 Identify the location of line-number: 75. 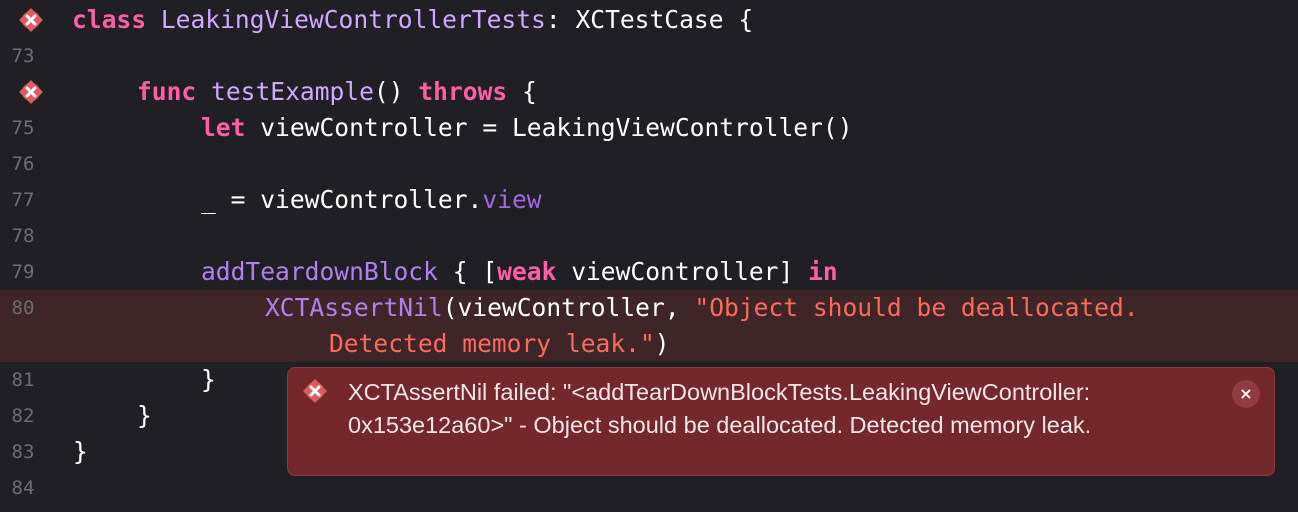
(23, 128).